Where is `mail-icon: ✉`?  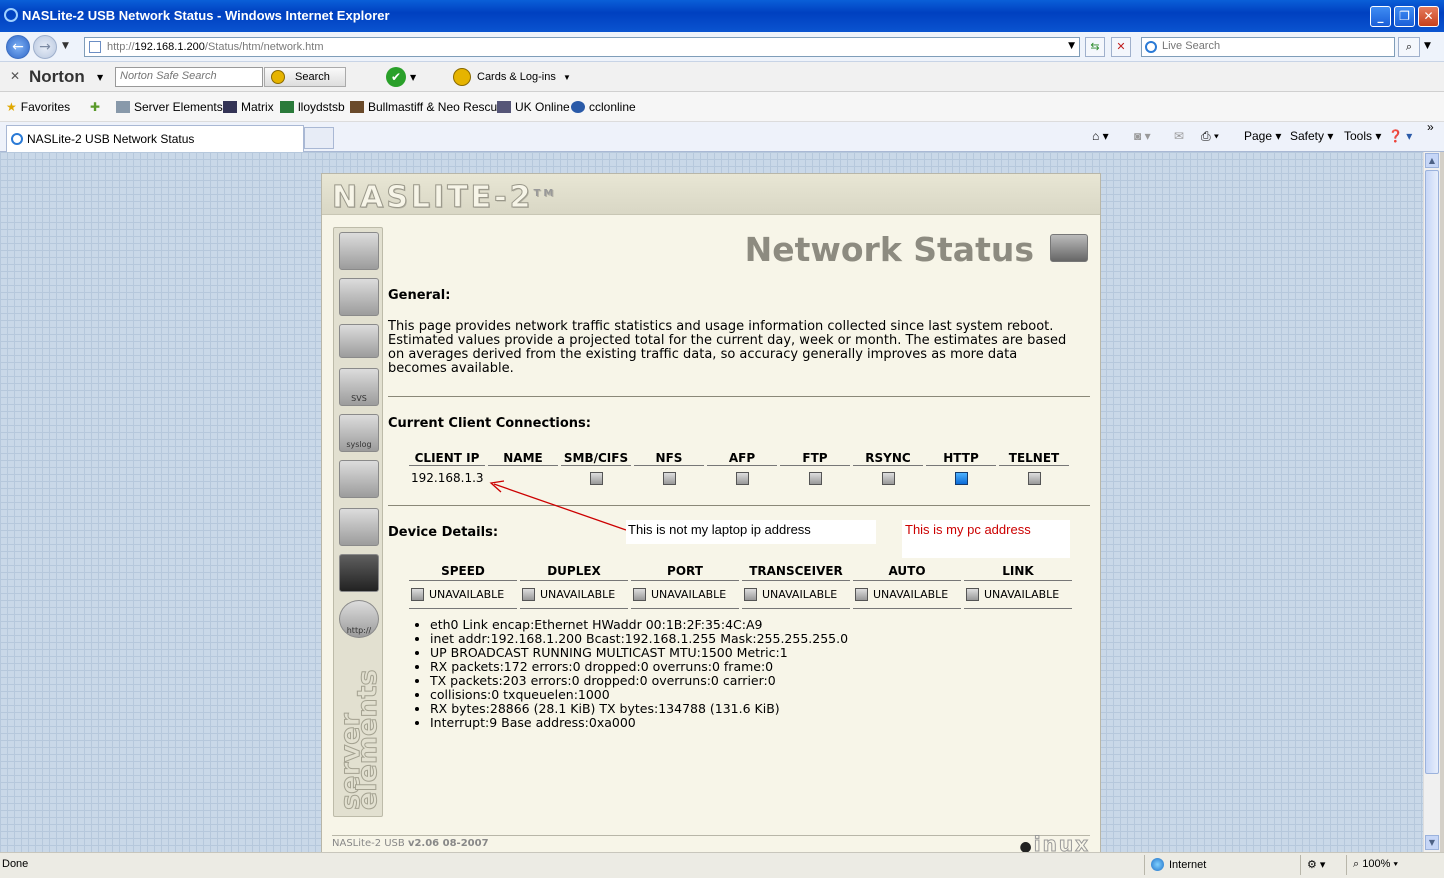 mail-icon: ✉ is located at coordinates (1179, 136).